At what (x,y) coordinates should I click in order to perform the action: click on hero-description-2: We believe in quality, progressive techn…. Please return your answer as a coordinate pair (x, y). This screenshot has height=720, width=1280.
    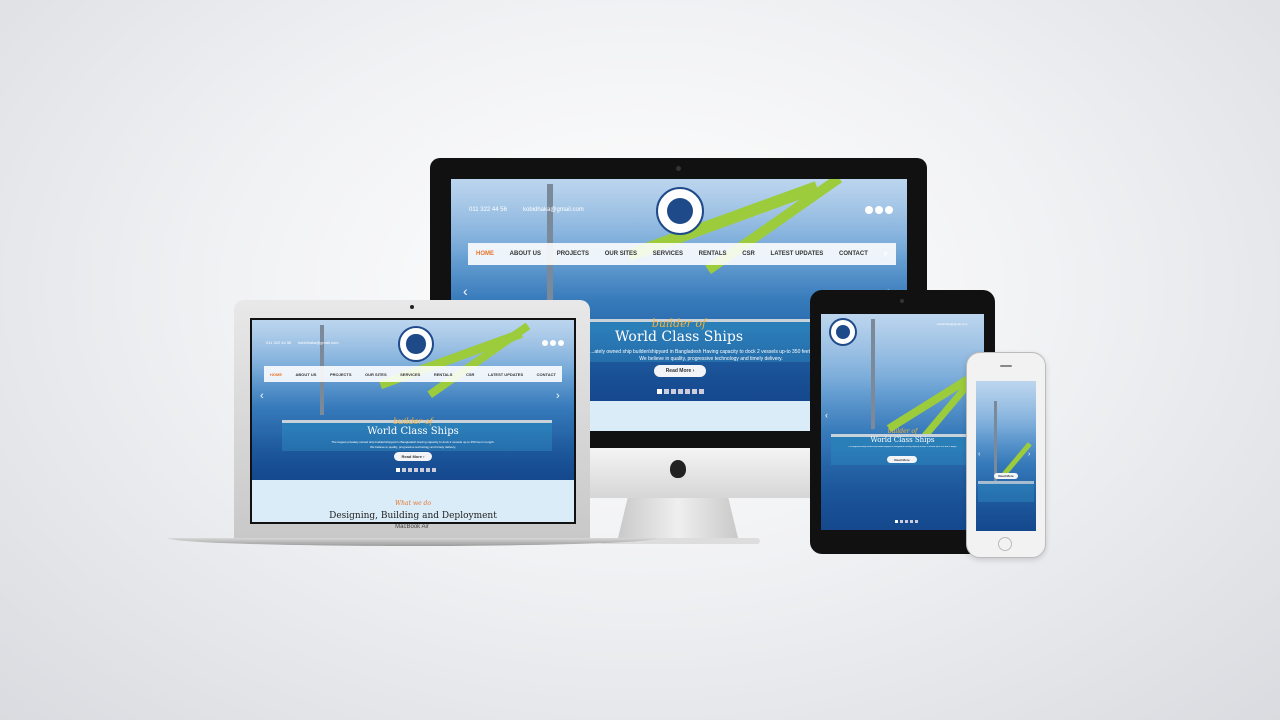
    Looking at the image, I should click on (413, 447).